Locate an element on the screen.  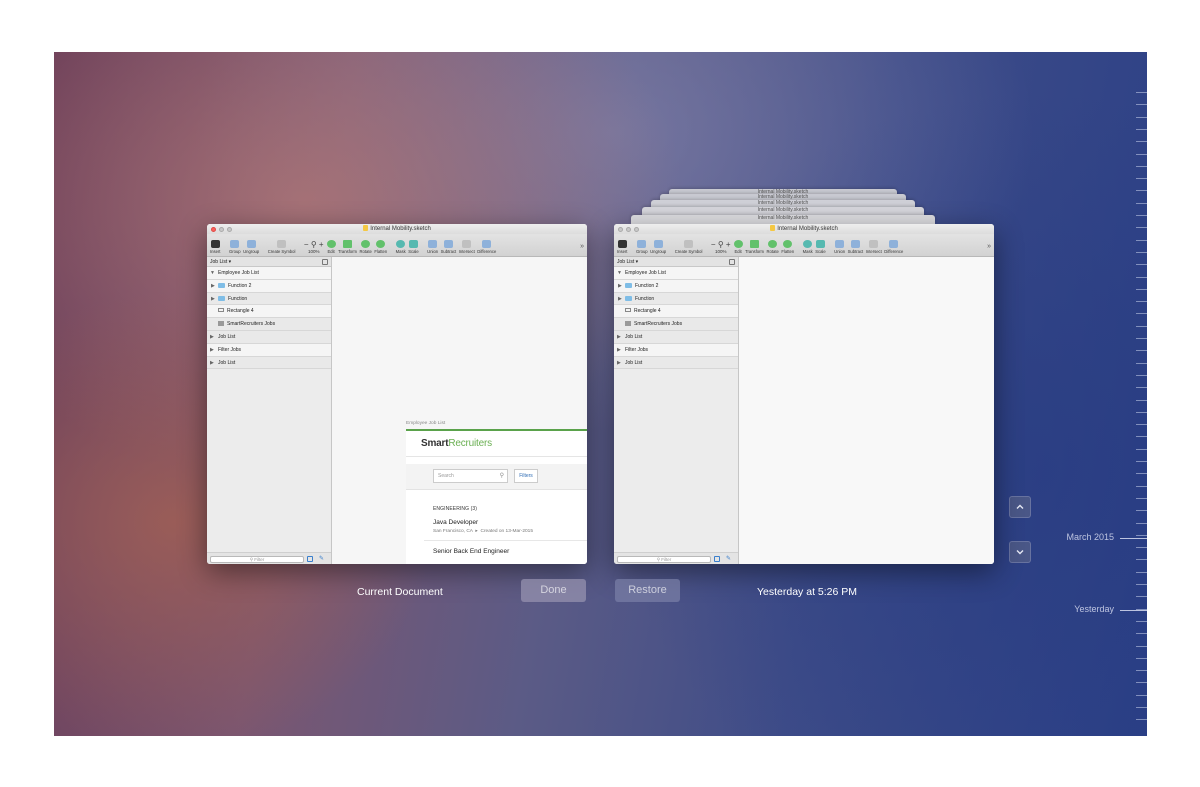
version-timeline is located at coordinates (1140, 412).